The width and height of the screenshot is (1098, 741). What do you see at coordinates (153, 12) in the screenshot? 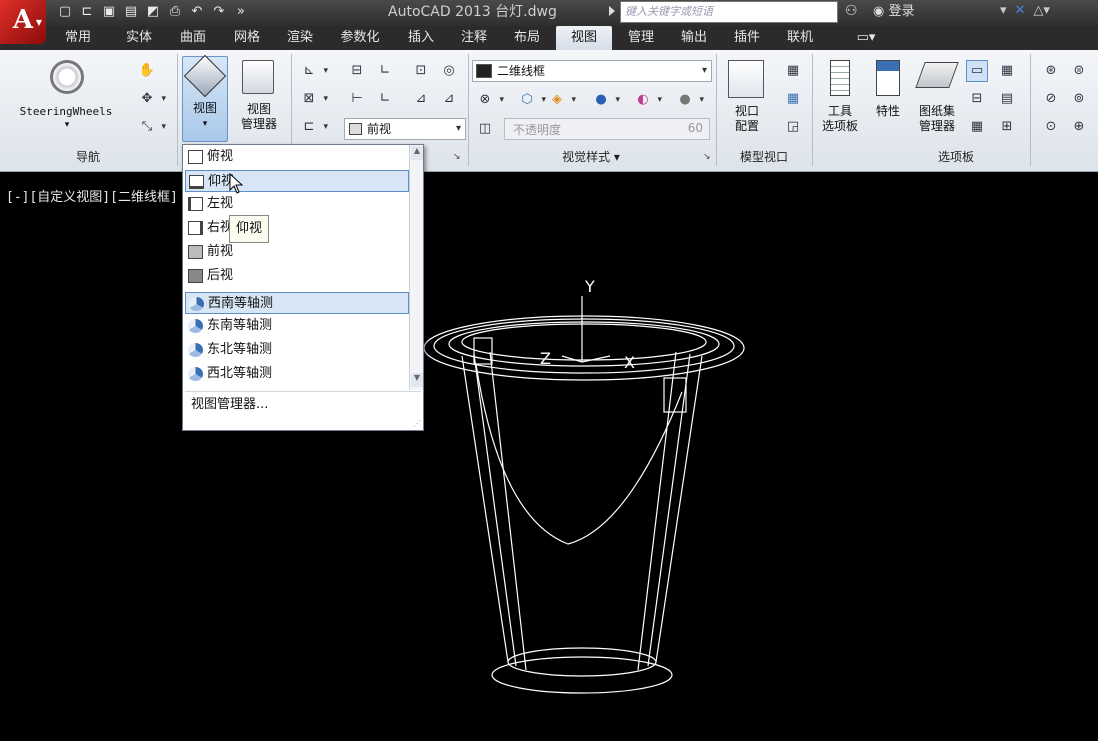
I see `plot-icon: ◩` at bounding box center [153, 12].